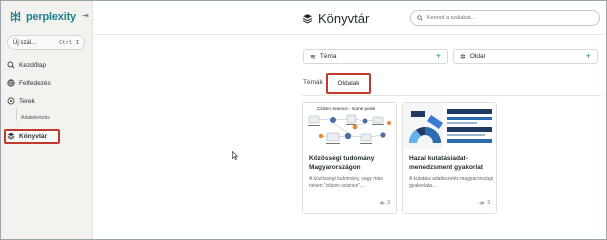  Describe the element at coordinates (33, 65) in the screenshot. I see `sidebar-item-label: Kezdőlap` at that location.